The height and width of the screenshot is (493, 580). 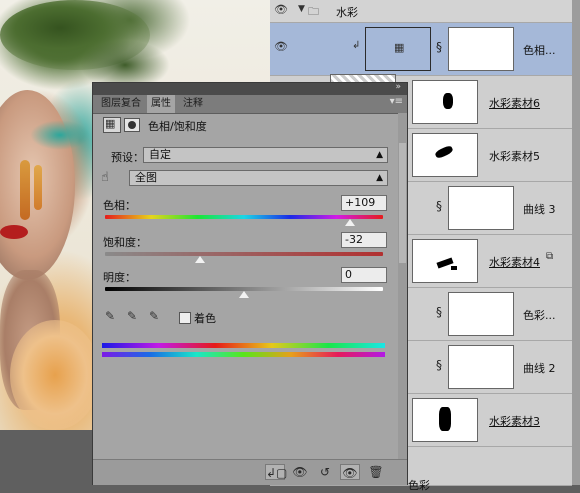 What do you see at coordinates (364, 275) in the screenshot?
I see `lightness-input: 0` at bounding box center [364, 275].